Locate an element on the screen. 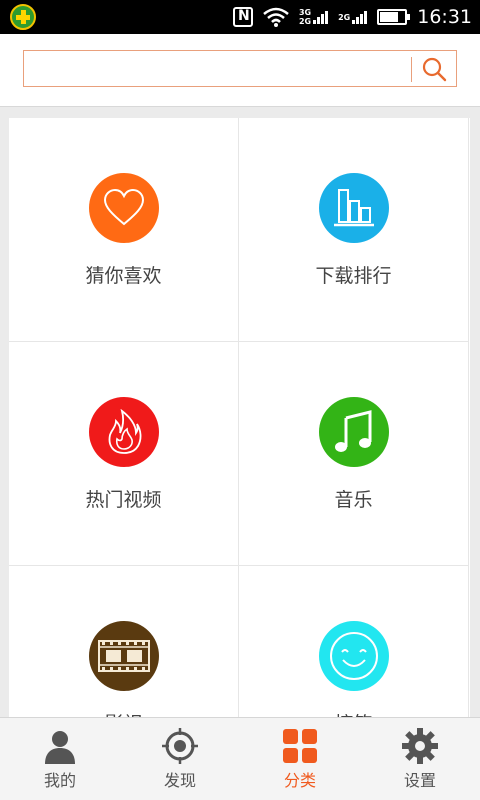  status-time: 16:31 is located at coordinates (444, 17).